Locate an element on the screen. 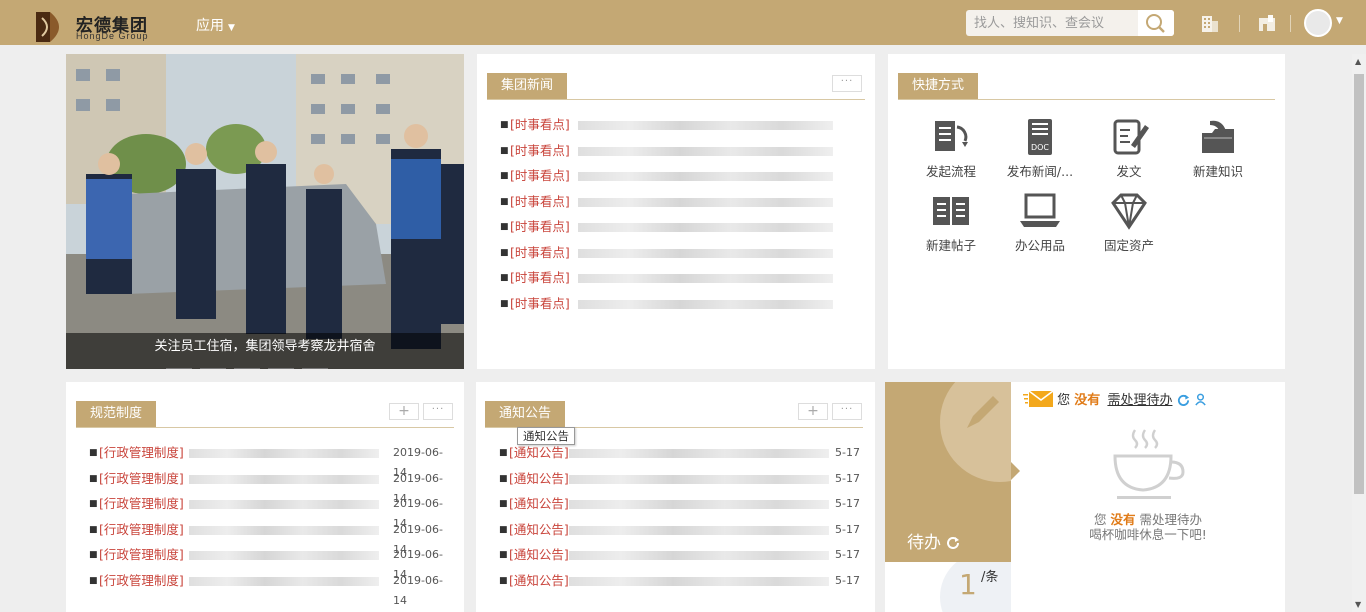 This screenshot has height=612, width=1366. user-avatar is located at coordinates (1318, 23).